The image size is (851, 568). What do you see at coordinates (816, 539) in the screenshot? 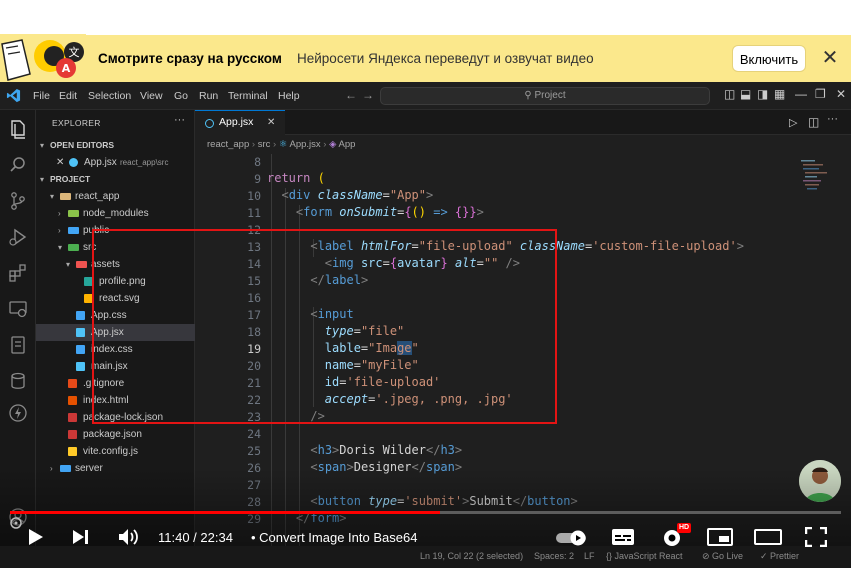
I see `fullscreen-icon` at bounding box center [816, 539].